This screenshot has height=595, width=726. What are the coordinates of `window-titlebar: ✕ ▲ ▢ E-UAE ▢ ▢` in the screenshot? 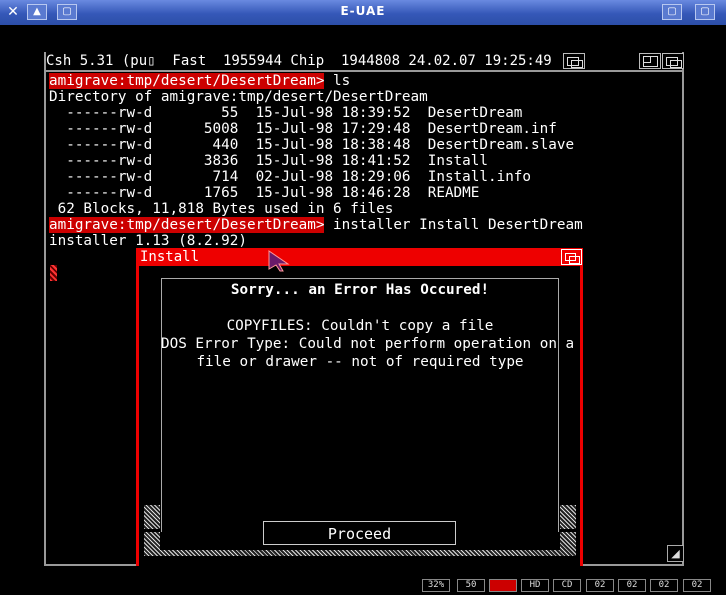 It's located at (363, 12).